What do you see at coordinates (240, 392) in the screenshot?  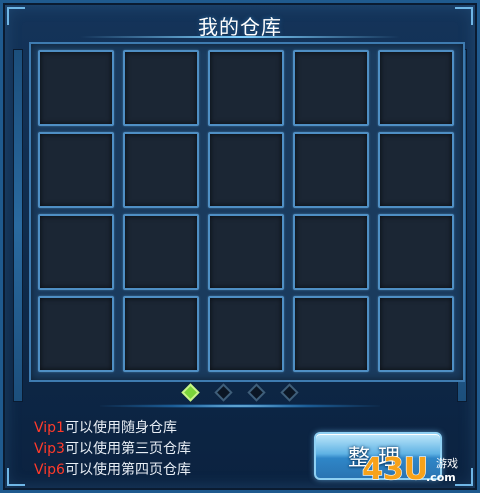 I see `page-indicator` at bounding box center [240, 392].